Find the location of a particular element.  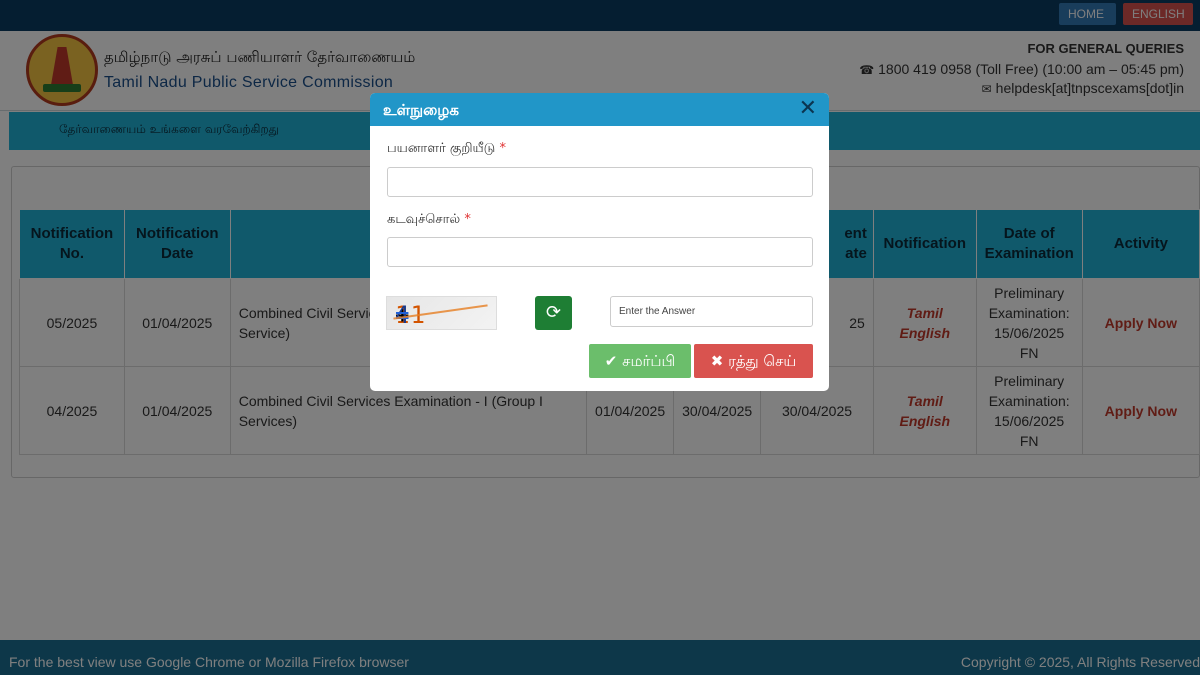

username-label-text: பயனாளர் குறியீடு is located at coordinates (441, 148).